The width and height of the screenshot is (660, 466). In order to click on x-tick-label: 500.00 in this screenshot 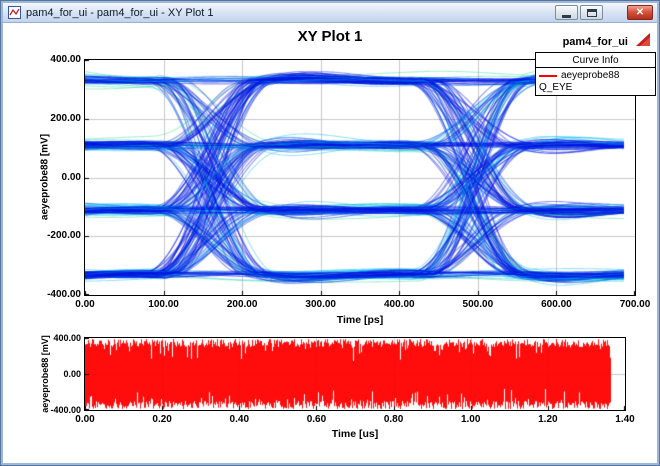, I will do `click(478, 304)`.